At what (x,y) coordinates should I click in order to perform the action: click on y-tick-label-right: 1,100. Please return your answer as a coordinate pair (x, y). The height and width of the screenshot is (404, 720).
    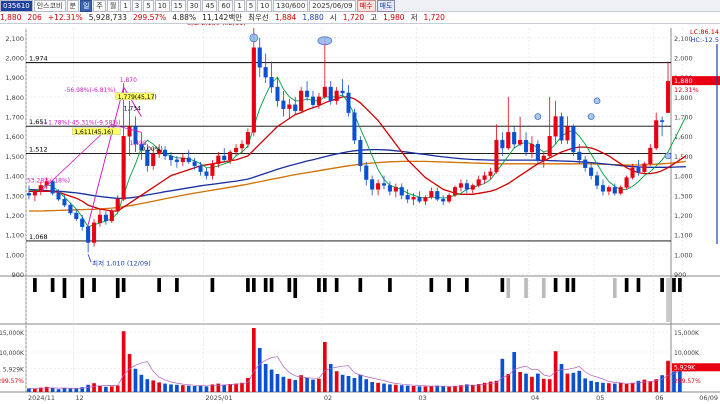
    Looking at the image, I should click on (683, 236).